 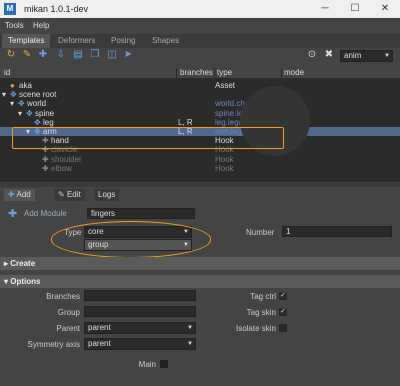 I want to click on tree-row: ✥ leg L, Rleg.legacy, so click(x=200, y=122).